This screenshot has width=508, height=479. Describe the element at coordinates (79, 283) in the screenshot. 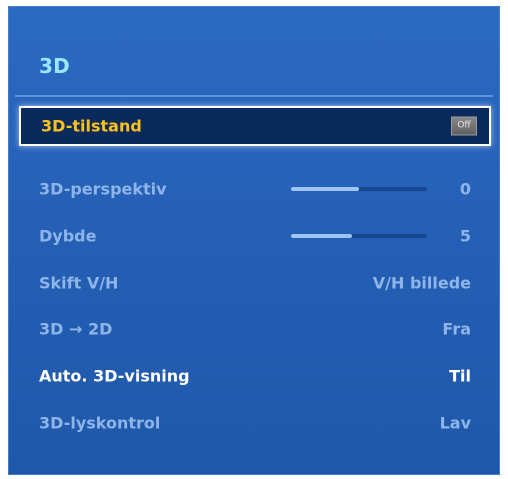

I see `menu-item-label: Skift V/H` at that location.